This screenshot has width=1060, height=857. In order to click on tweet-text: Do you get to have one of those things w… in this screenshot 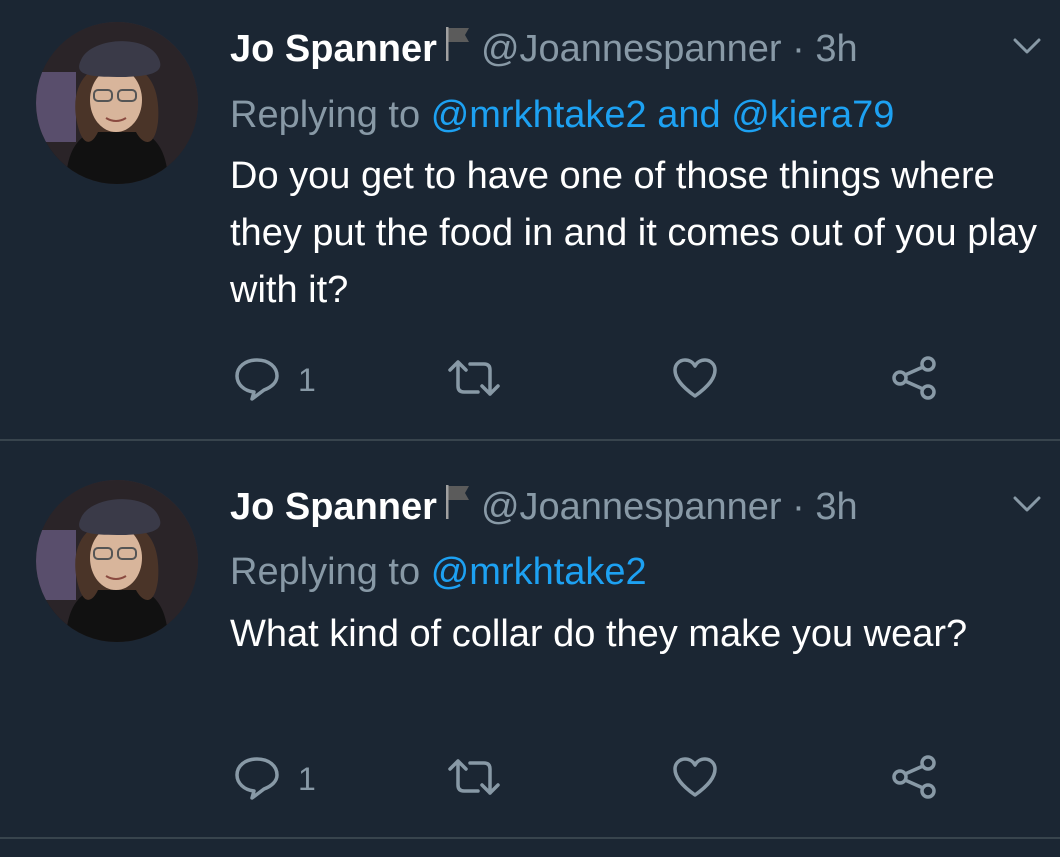, I will do `click(633, 233)`.